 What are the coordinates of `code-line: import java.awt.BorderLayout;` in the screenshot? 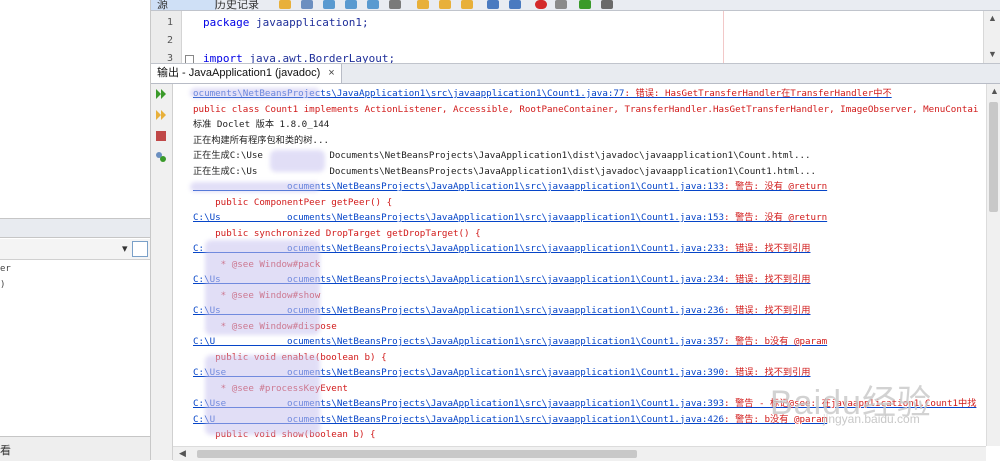 It's located at (299, 58).